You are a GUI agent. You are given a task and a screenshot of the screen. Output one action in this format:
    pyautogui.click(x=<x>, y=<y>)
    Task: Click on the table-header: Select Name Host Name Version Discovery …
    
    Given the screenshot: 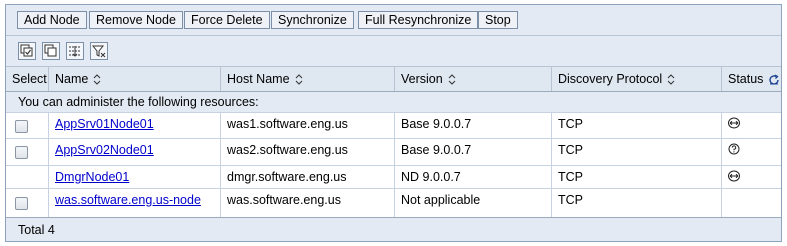 What is the action you would take?
    pyautogui.click(x=393, y=79)
    